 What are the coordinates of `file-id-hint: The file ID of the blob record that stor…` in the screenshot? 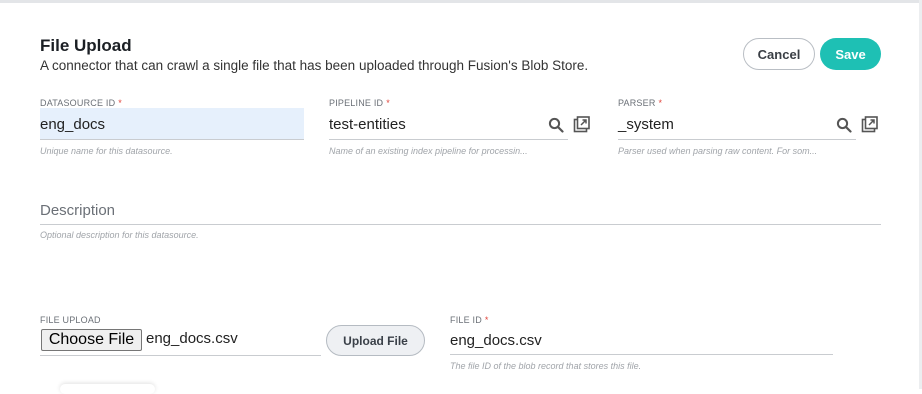 It's located at (546, 366).